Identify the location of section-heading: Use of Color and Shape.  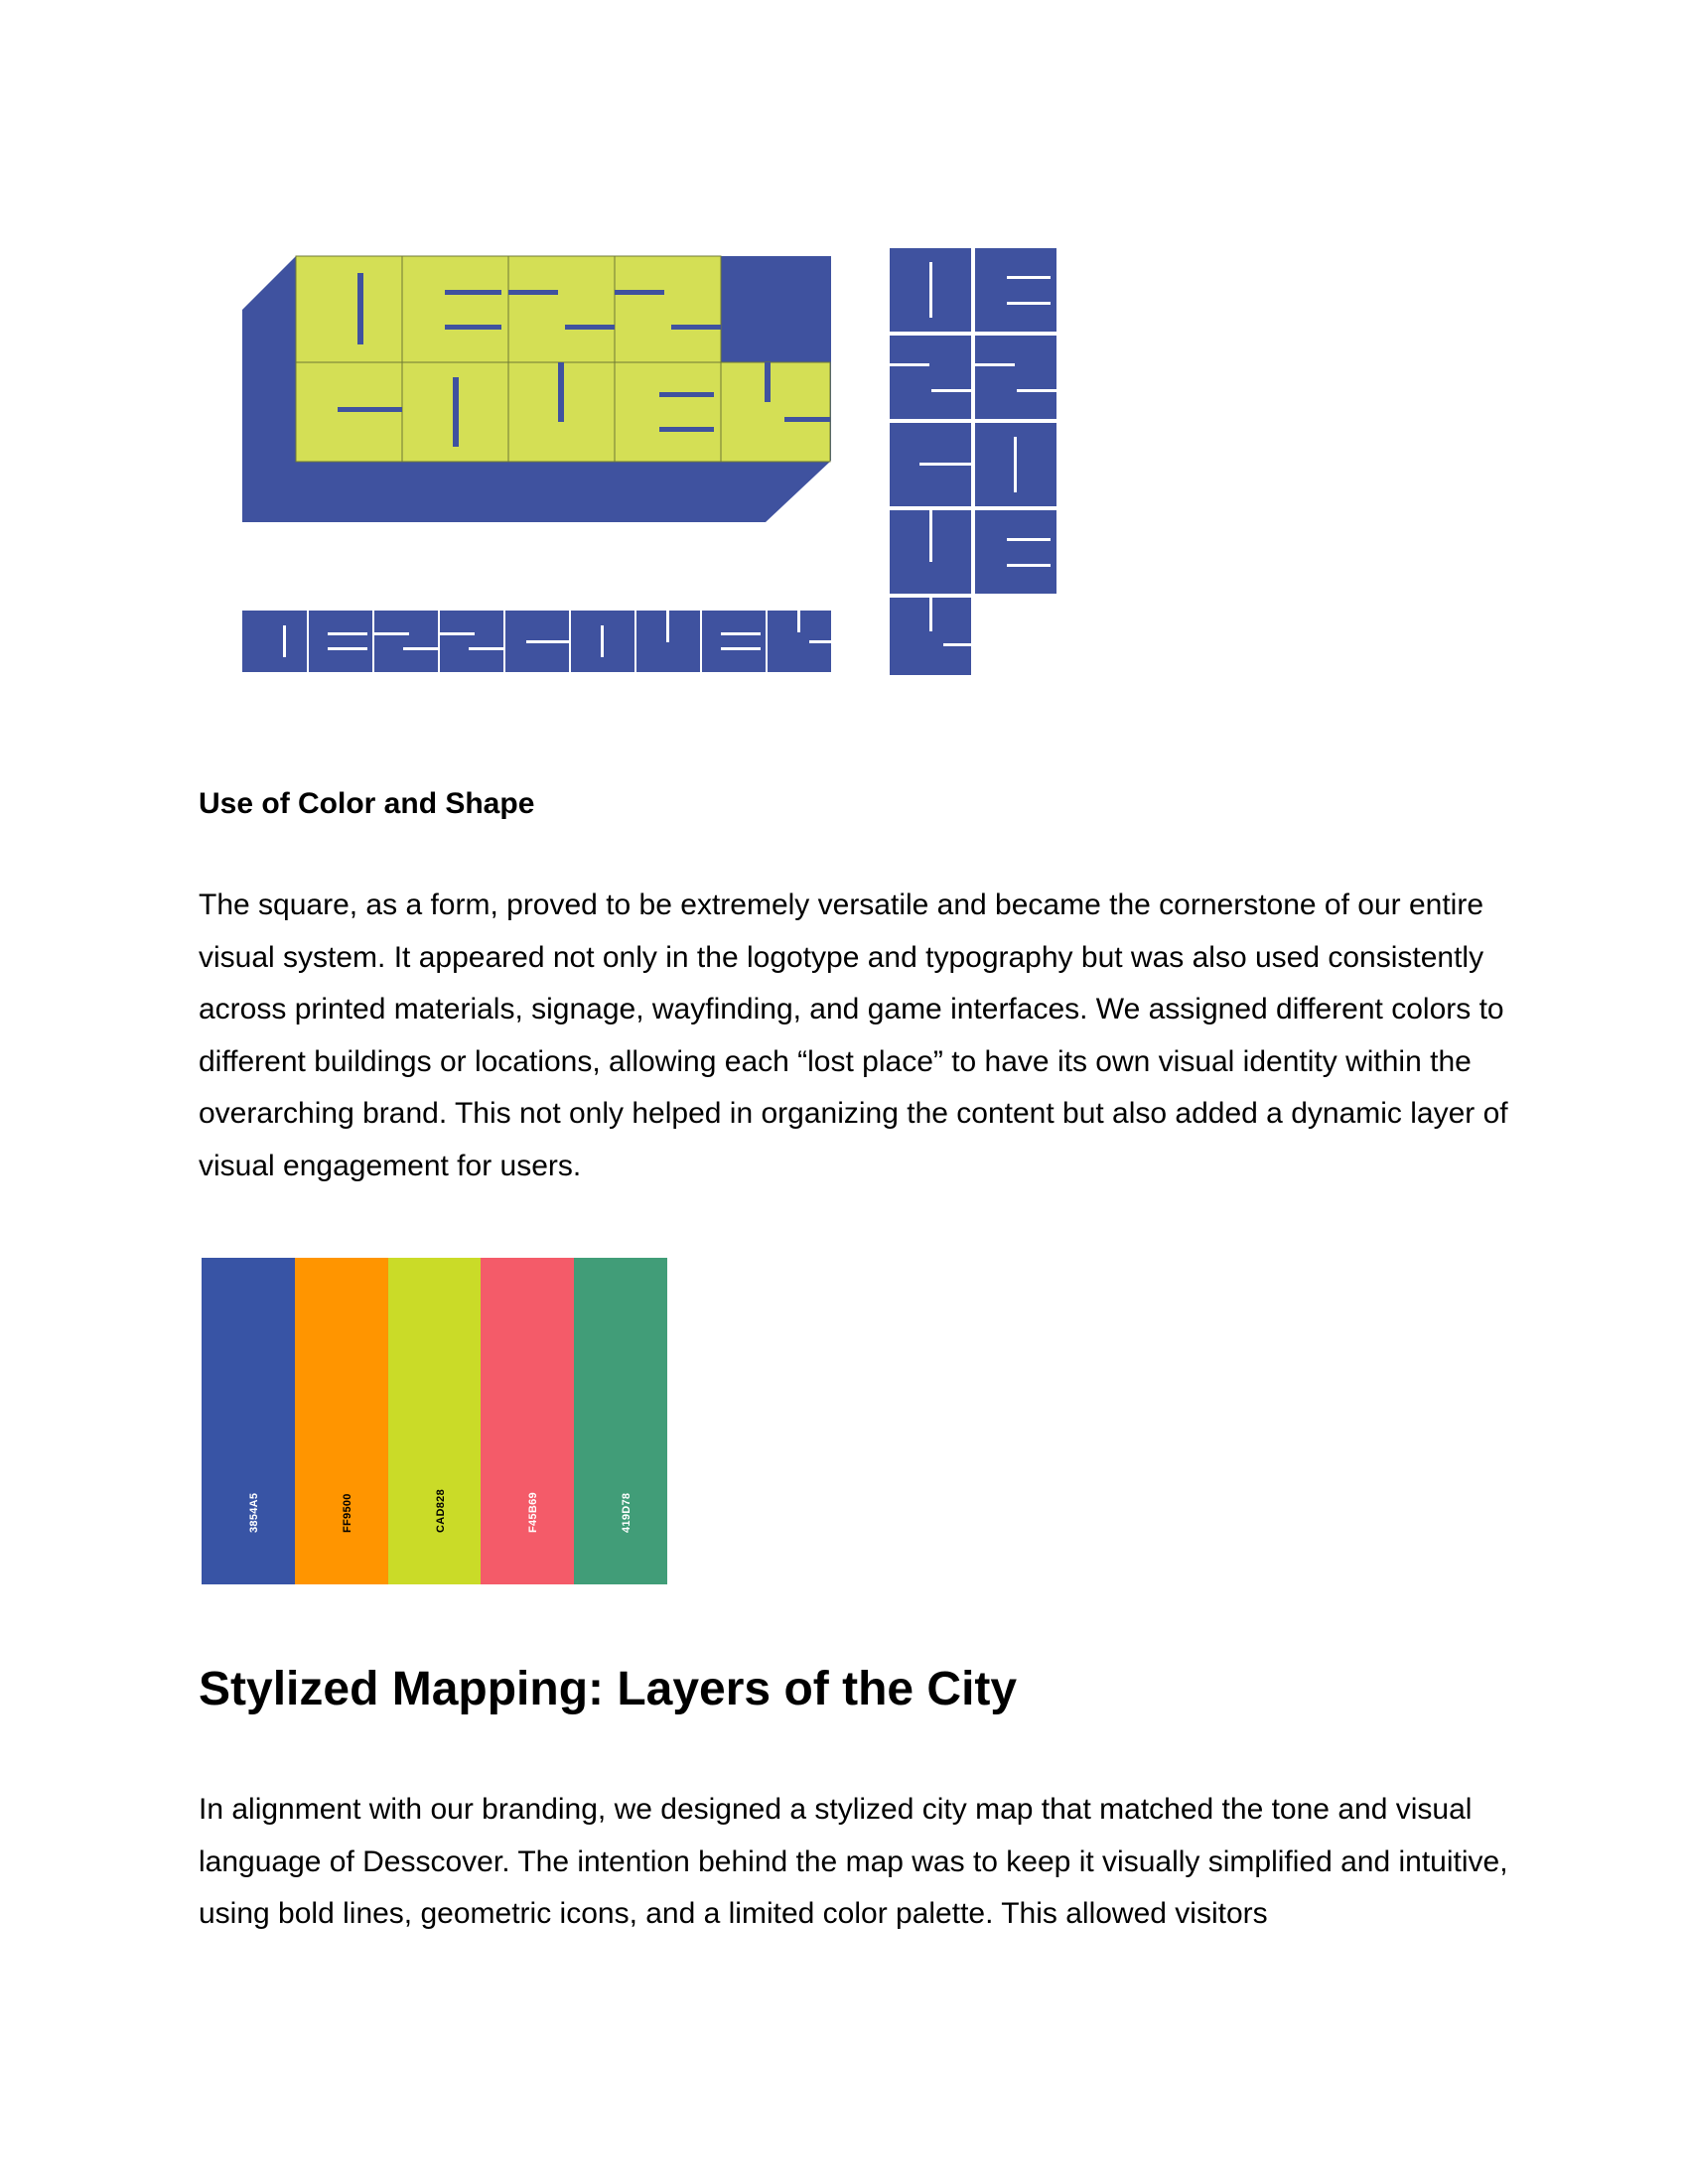
(367, 803).